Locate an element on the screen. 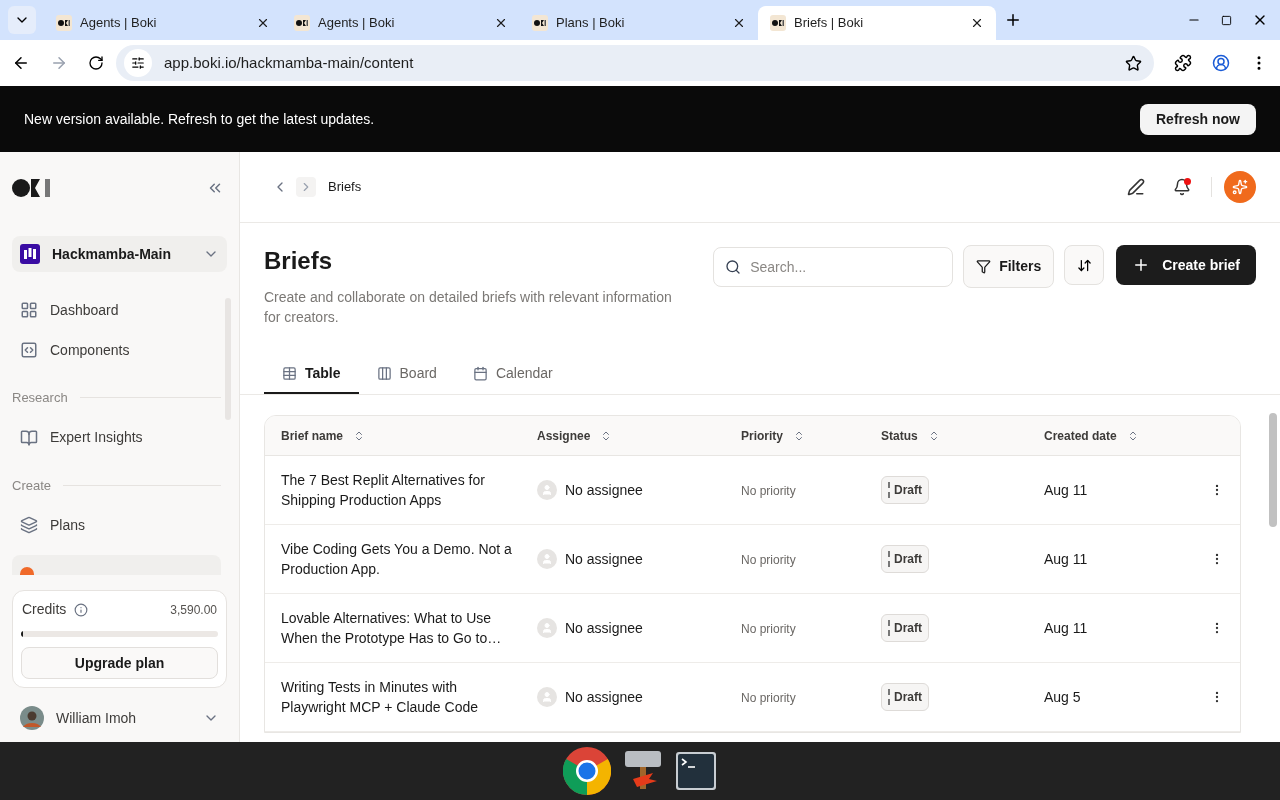  chrome-icon is located at coordinates (587, 771).